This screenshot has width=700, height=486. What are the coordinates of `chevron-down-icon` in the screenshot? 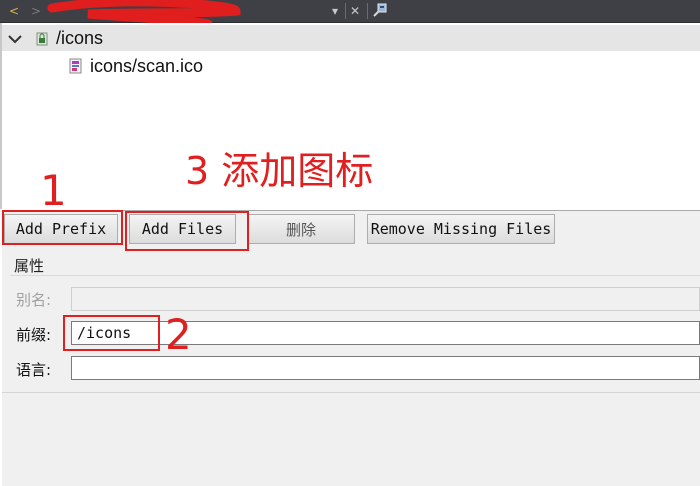 It's located at (18, 38).